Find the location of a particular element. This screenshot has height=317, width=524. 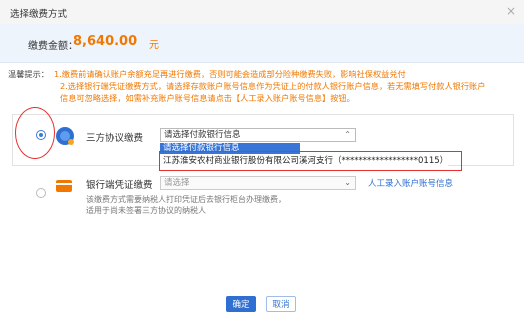

amount-label: 缴费金额： is located at coordinates (53, 46).